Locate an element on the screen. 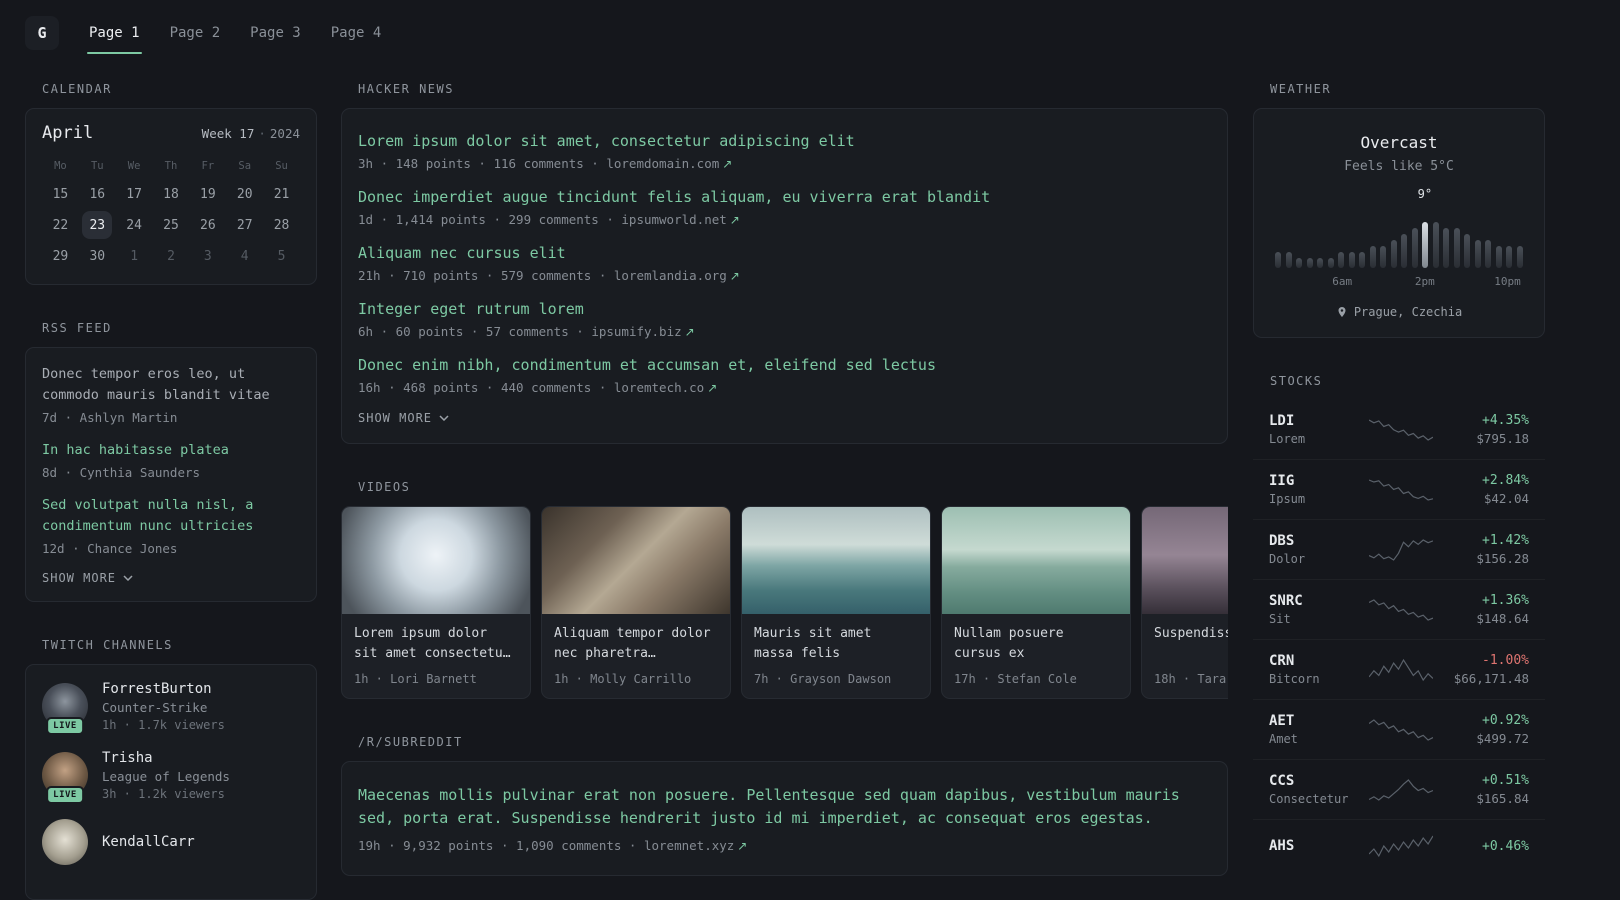 The width and height of the screenshot is (1620, 900). rss-show-more-button: SHOW MORE is located at coordinates (171, 578).